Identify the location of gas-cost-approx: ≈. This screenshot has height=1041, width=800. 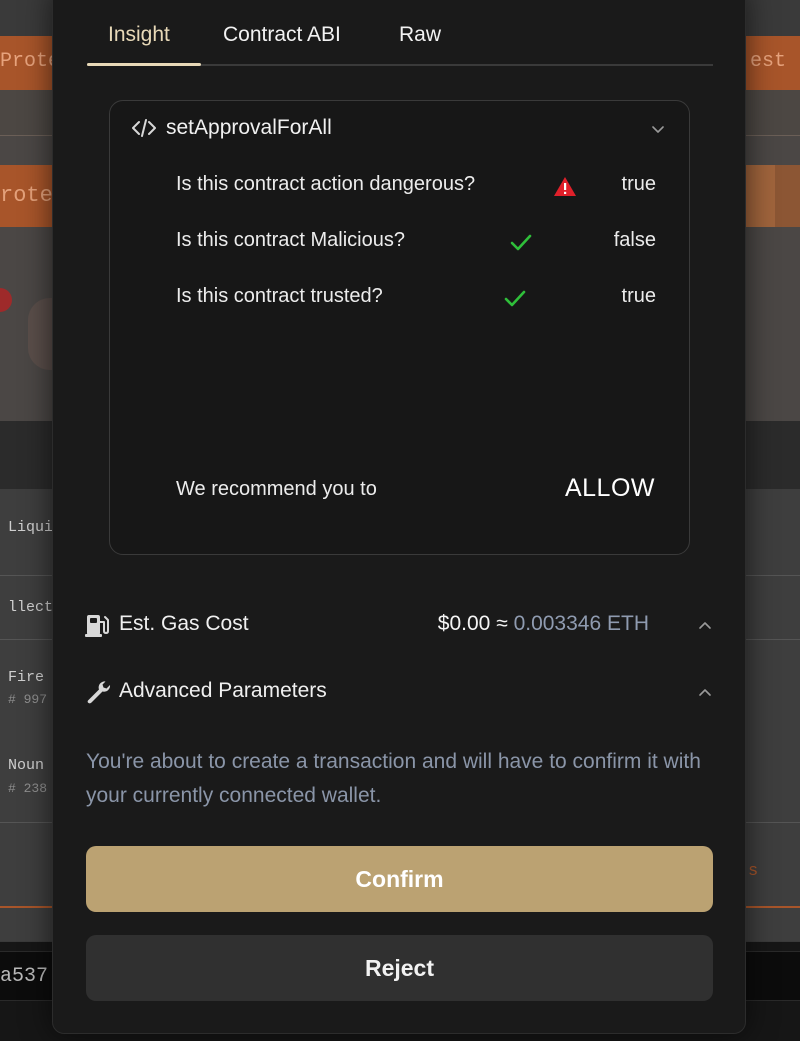
(502, 623).